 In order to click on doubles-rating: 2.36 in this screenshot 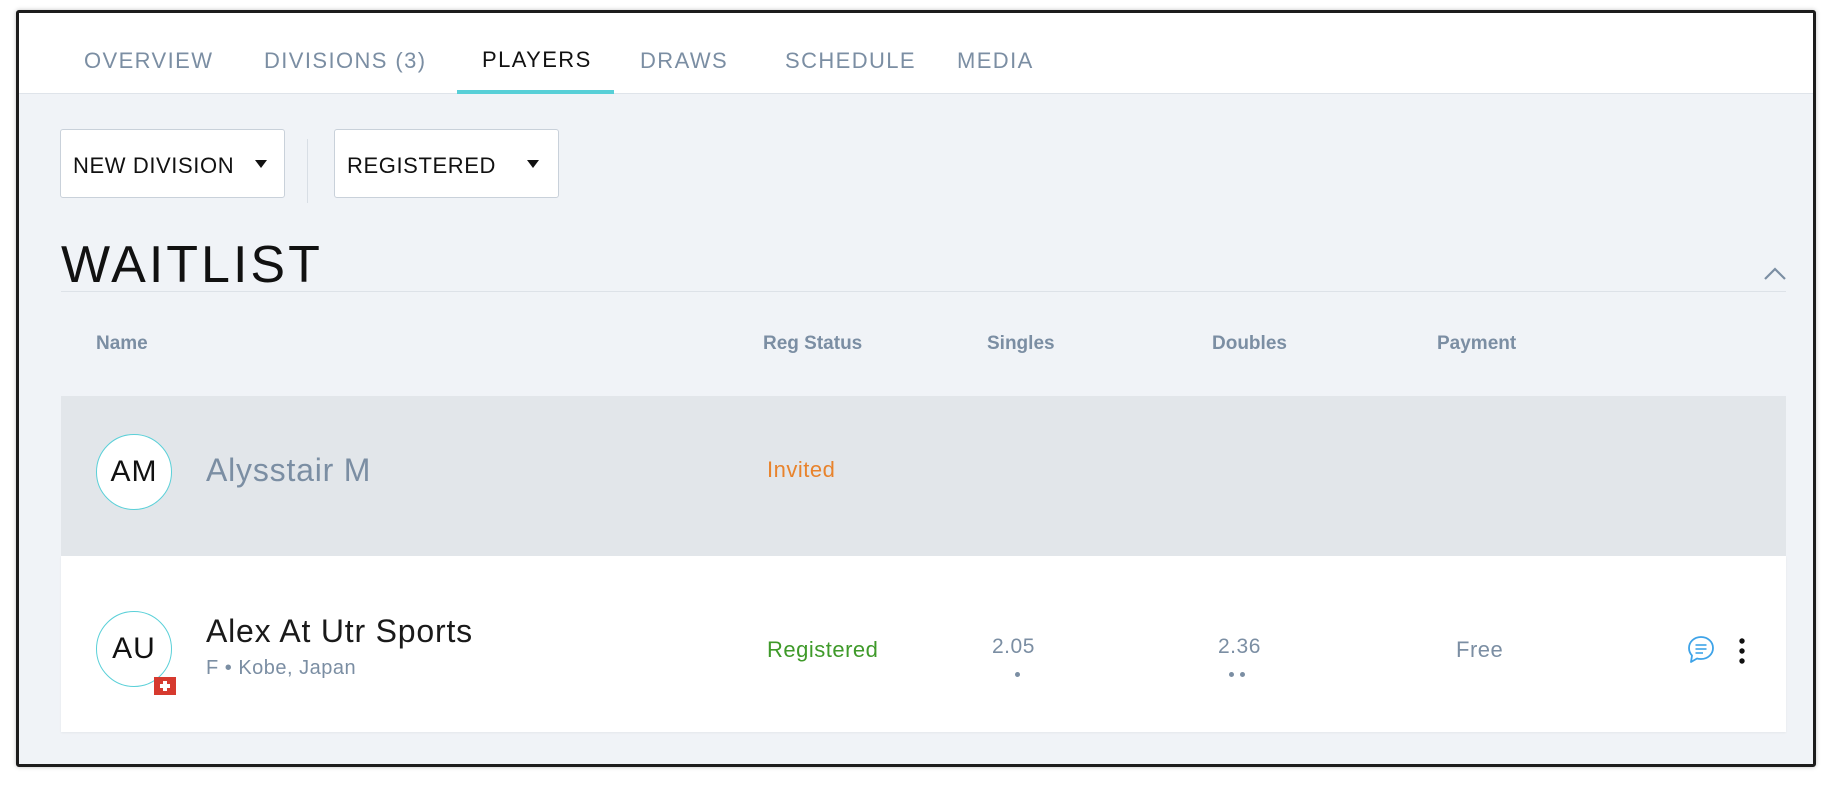, I will do `click(1239, 646)`.